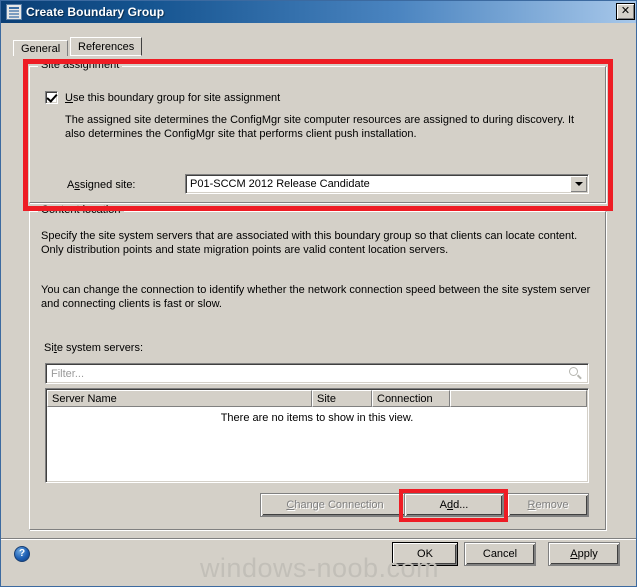  Describe the element at coordinates (106, 46) in the screenshot. I see `tab-references: References` at that location.